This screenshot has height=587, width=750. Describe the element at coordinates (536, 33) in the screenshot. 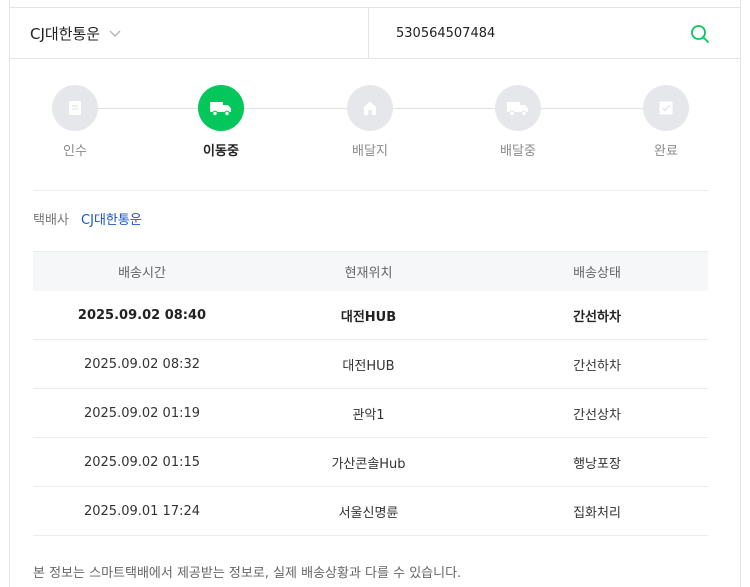

I see `tracking-number-input` at that location.